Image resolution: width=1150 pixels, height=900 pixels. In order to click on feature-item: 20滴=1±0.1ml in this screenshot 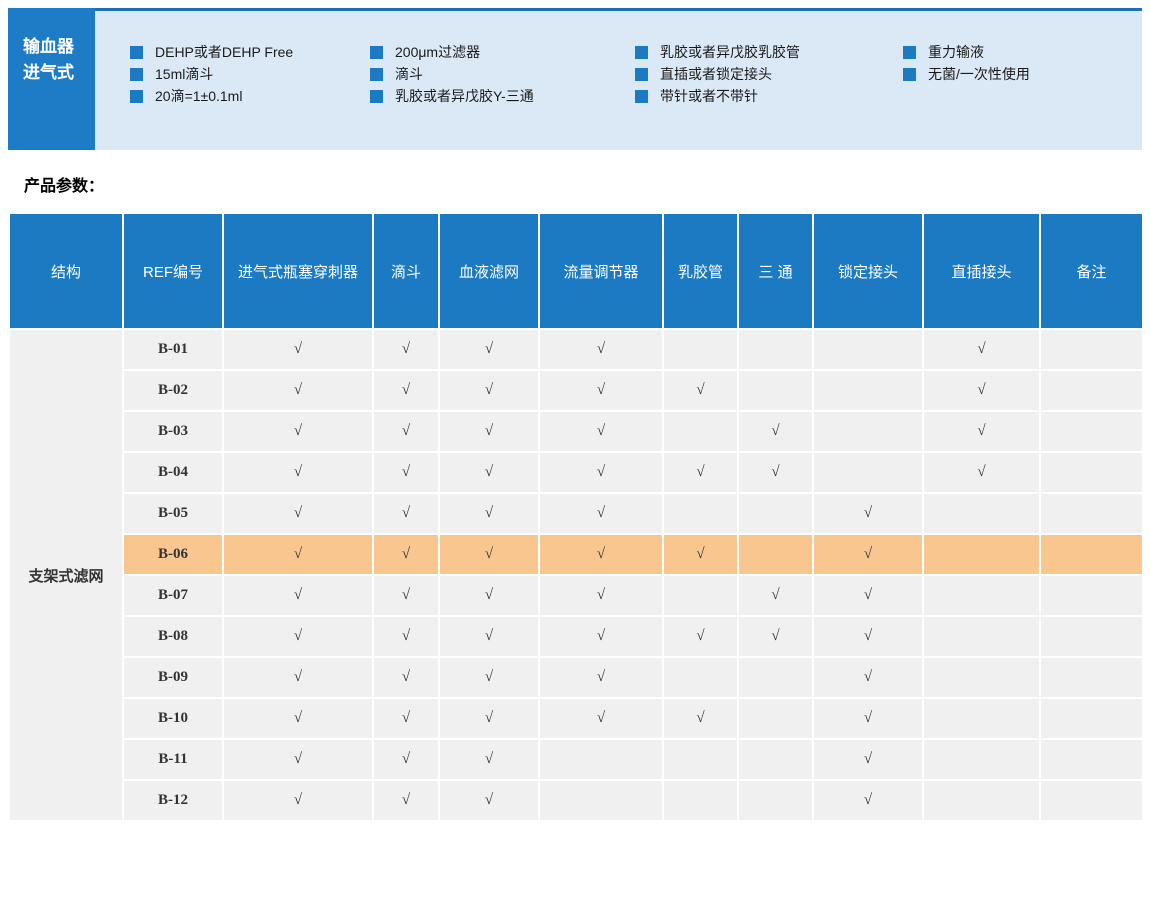, I will do `click(211, 96)`.